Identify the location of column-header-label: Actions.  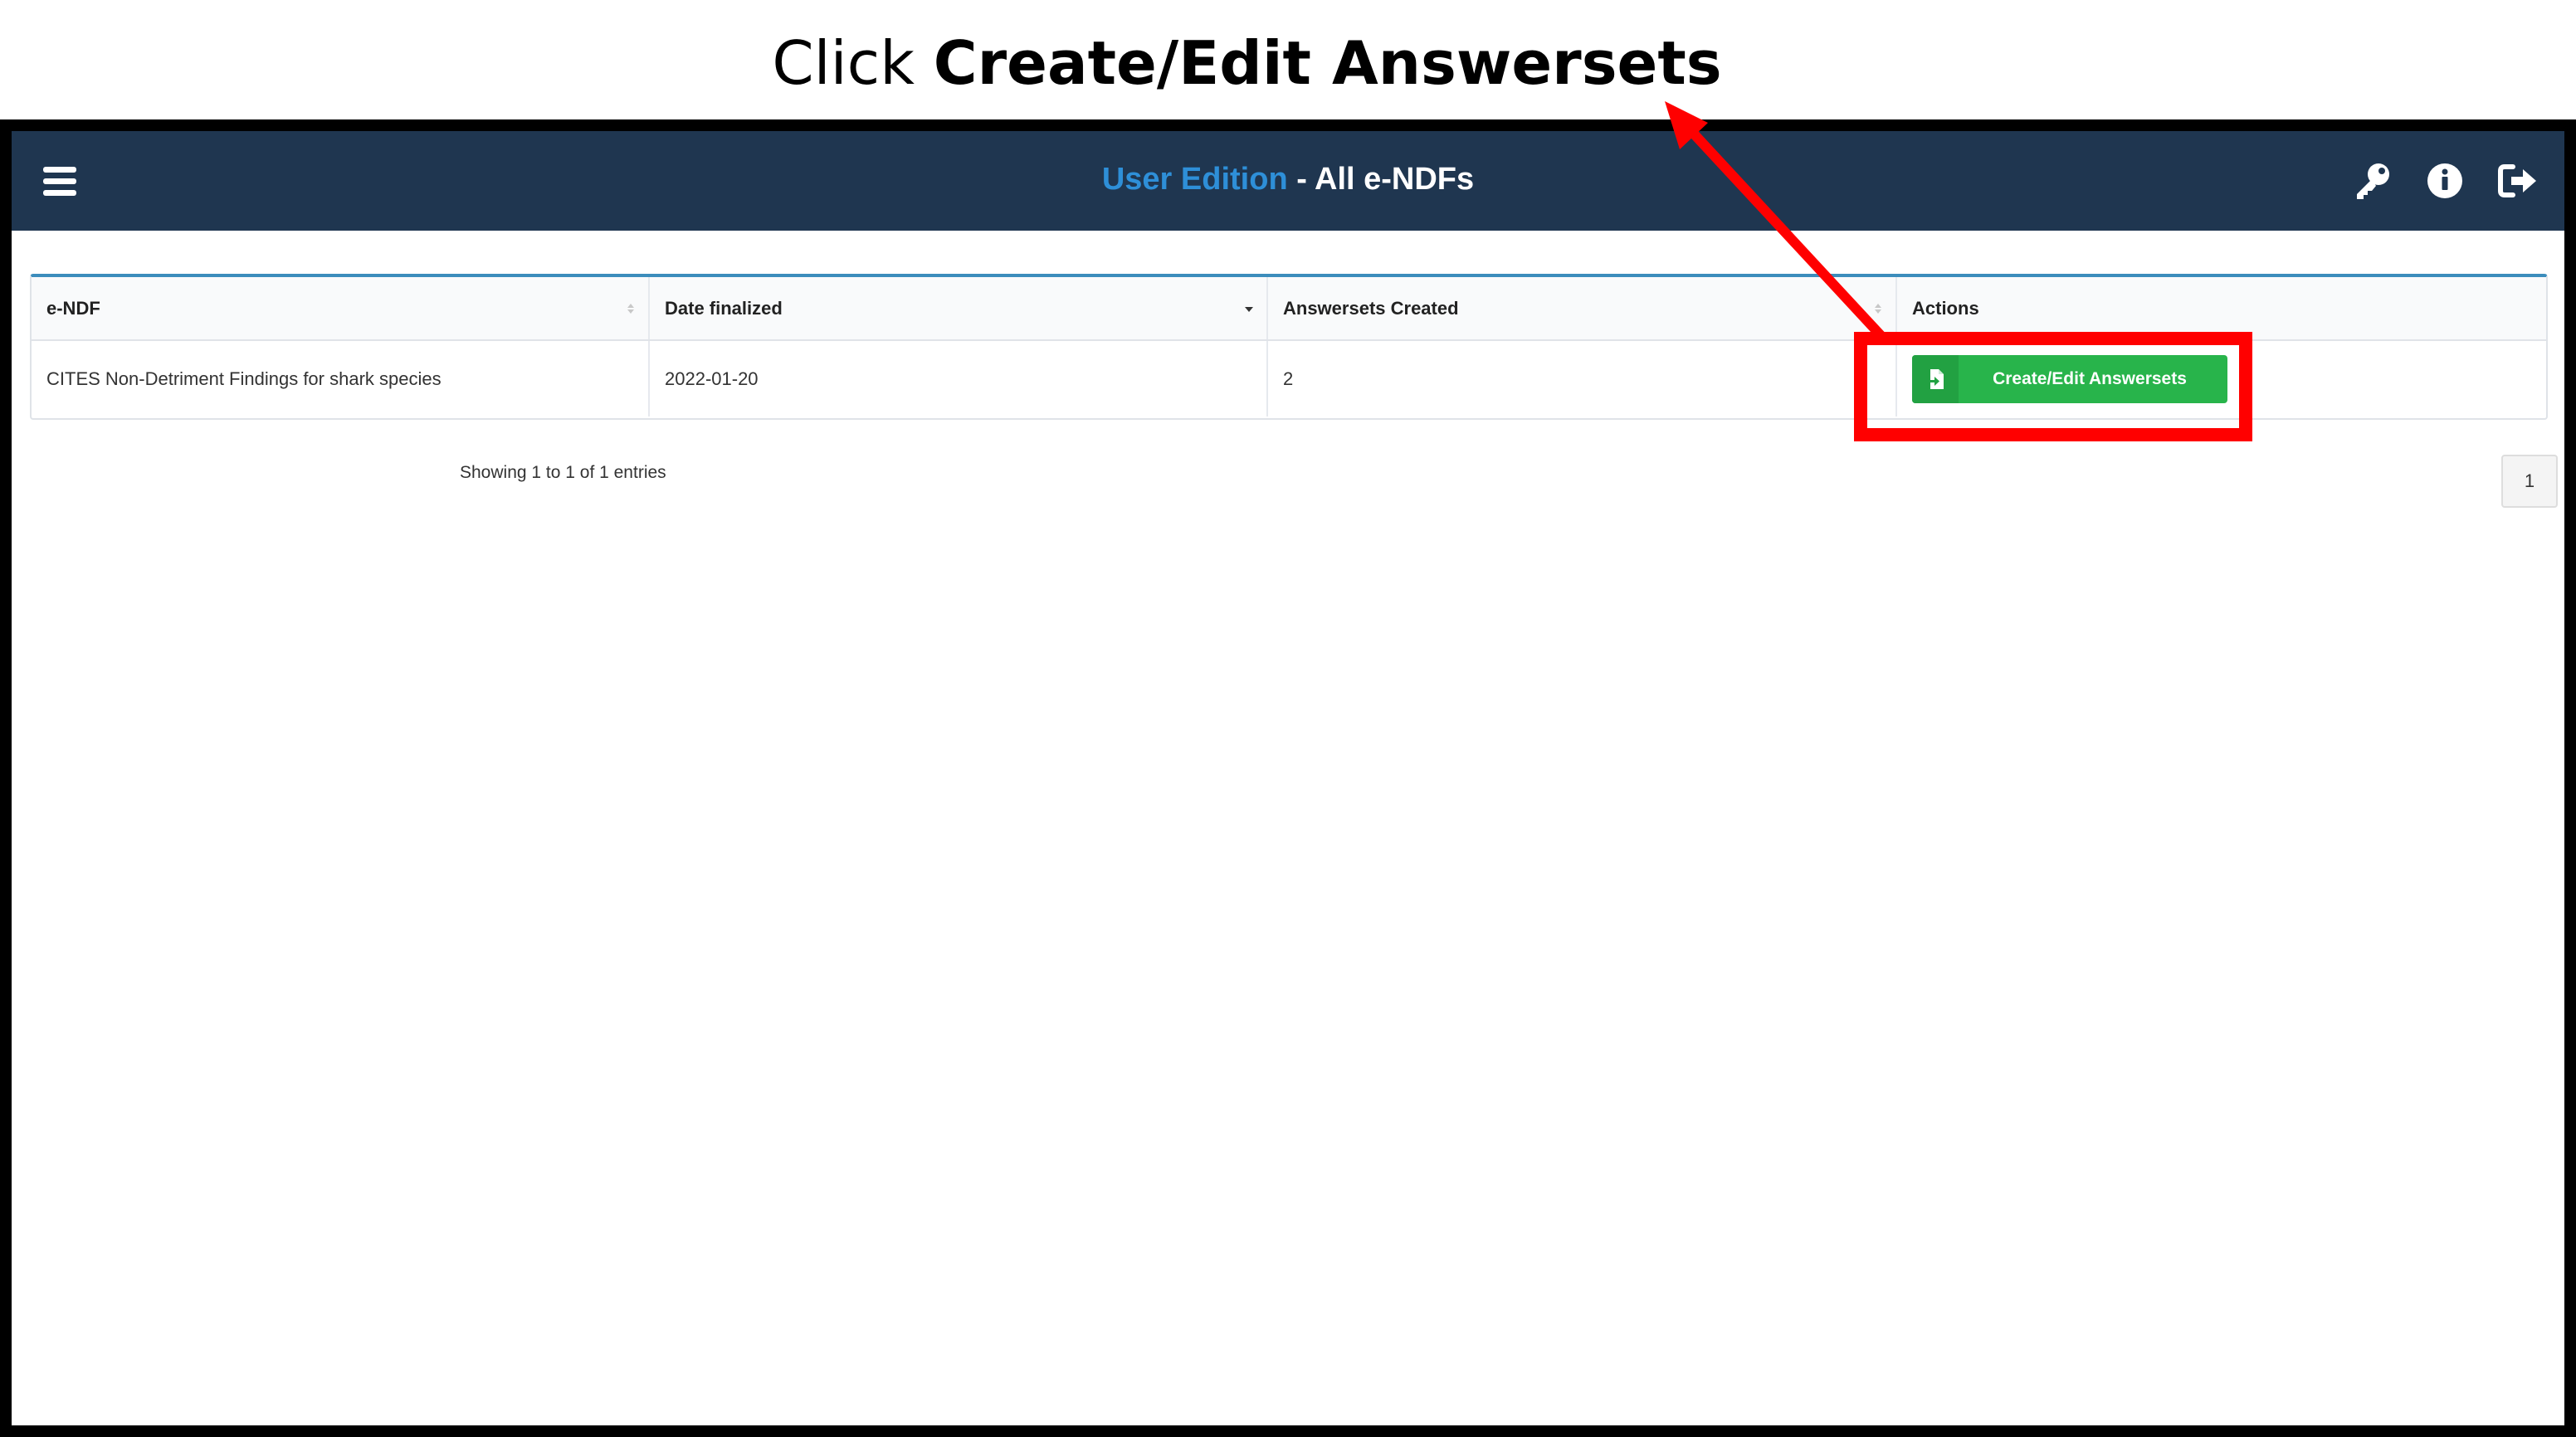
(1946, 308).